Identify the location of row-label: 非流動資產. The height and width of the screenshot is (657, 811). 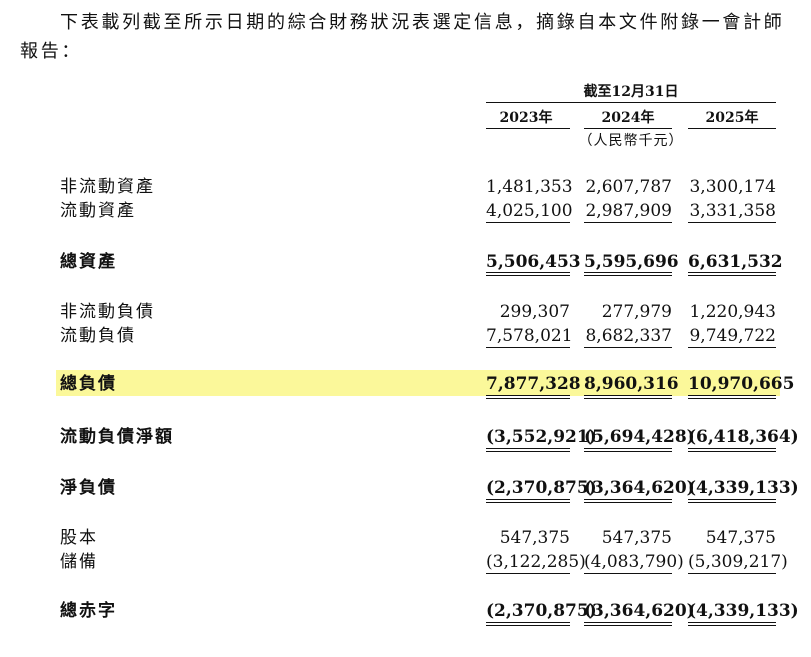
(107, 187).